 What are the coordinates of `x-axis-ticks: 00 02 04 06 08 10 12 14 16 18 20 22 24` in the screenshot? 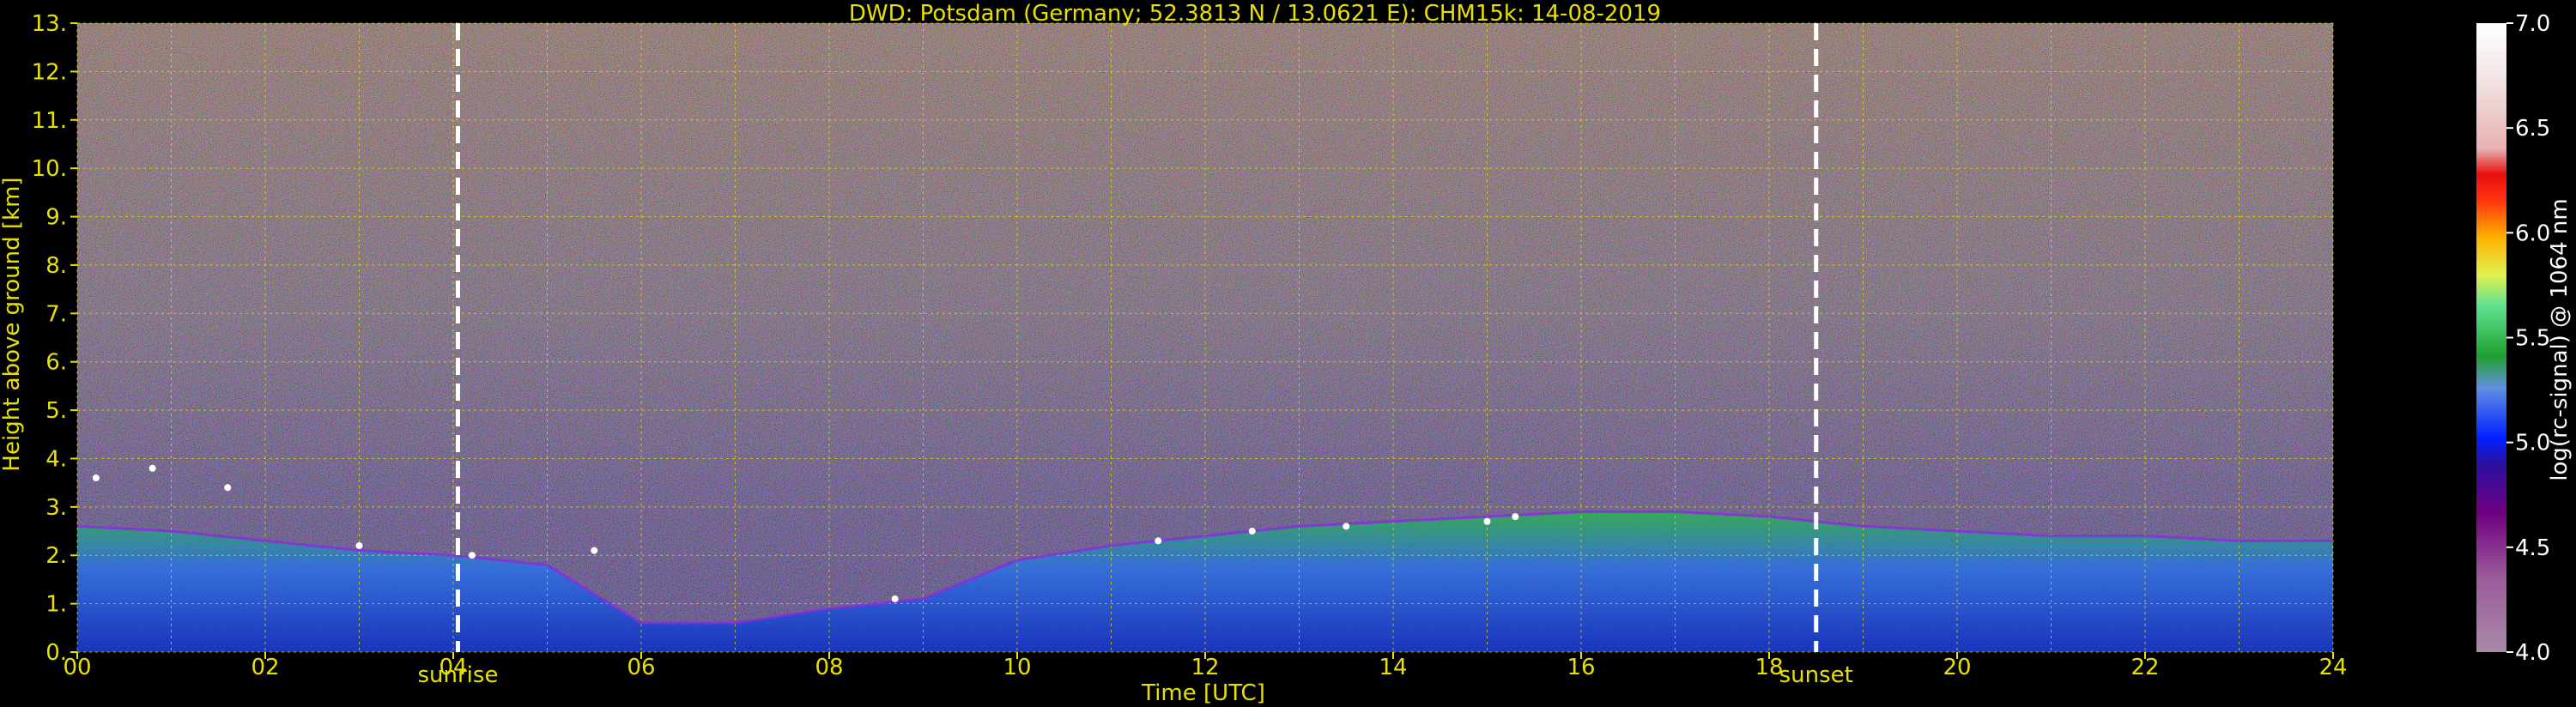 It's located at (1205, 666).